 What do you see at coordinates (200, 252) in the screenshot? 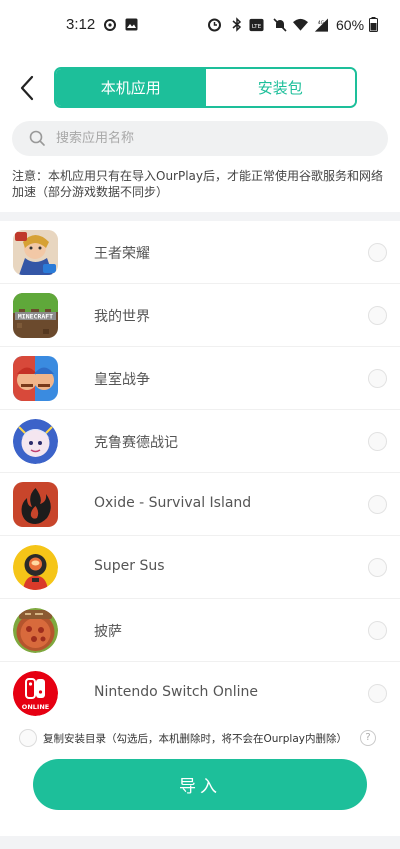
I see `app-row: 王者荣耀` at bounding box center [200, 252].